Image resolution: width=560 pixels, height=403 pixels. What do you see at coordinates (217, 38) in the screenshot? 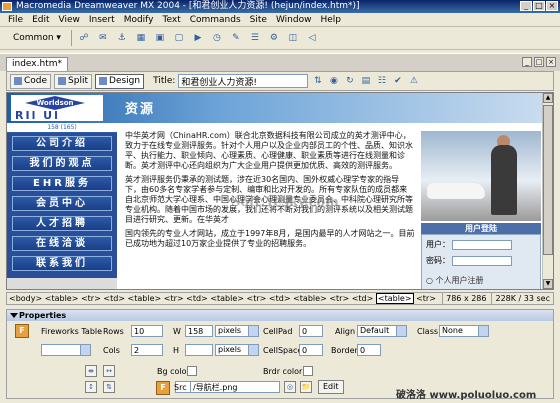
I see `date-icon: ◷` at bounding box center [217, 38].